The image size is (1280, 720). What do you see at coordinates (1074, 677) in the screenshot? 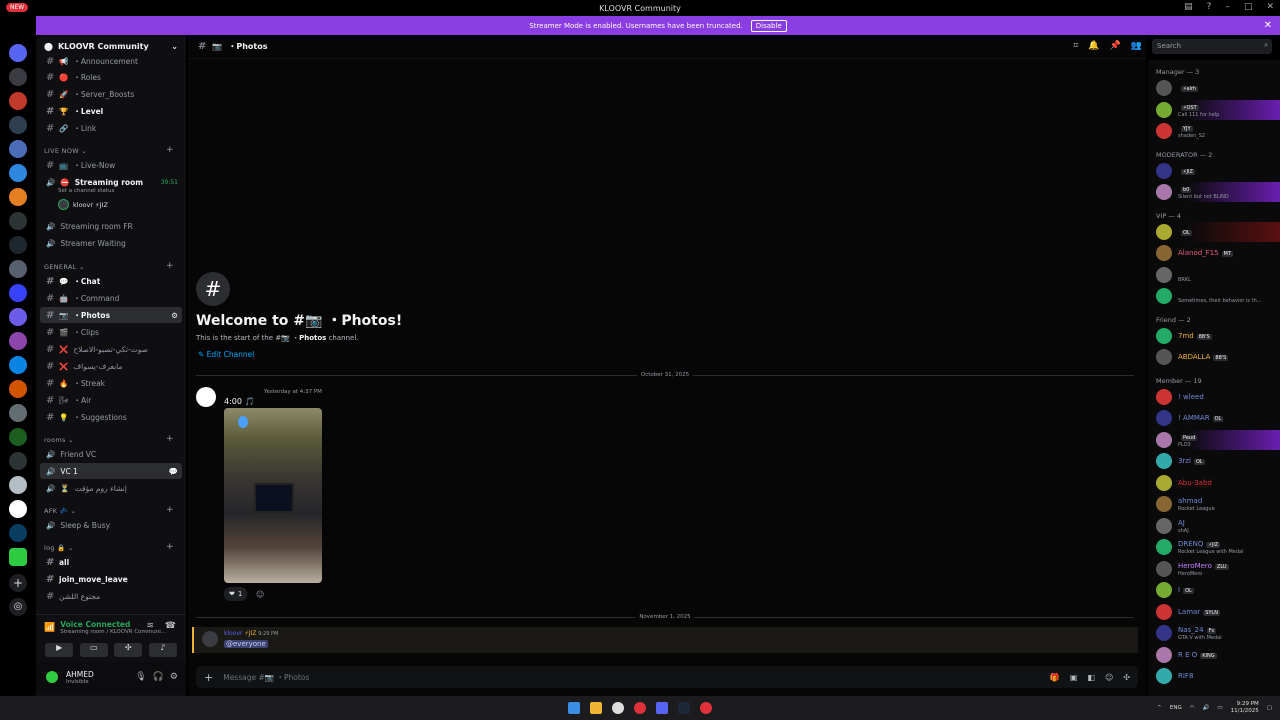
I see `gif-icon: ▣` at bounding box center [1074, 677].